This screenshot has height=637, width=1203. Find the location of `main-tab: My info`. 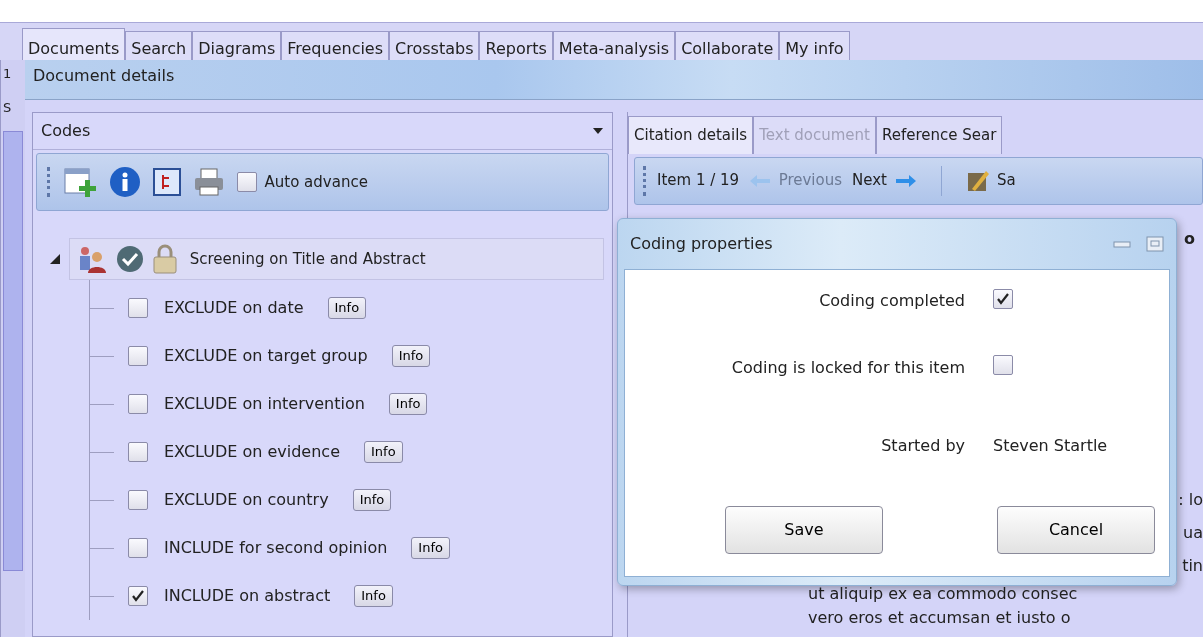

main-tab: My info is located at coordinates (814, 45).